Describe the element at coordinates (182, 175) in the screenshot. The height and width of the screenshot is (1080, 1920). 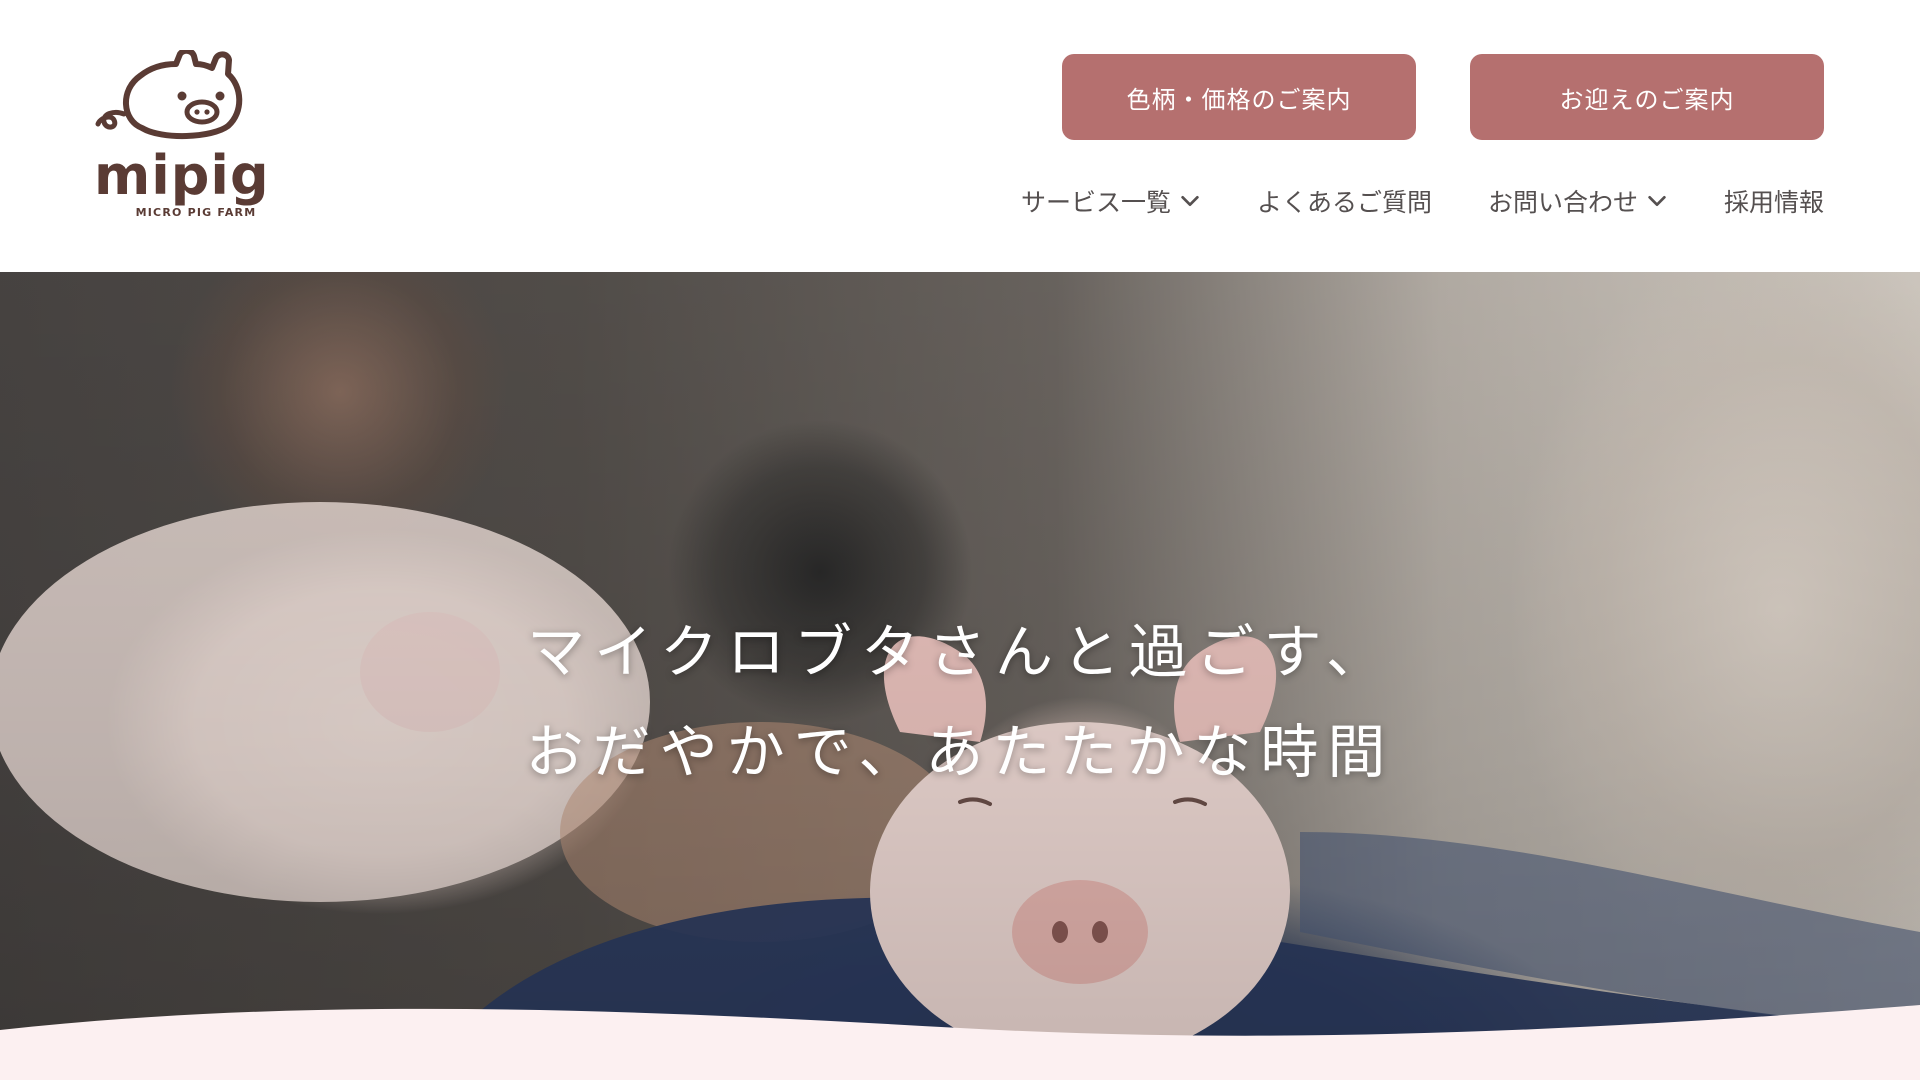
I see `logo-wordmark: mipig` at that location.